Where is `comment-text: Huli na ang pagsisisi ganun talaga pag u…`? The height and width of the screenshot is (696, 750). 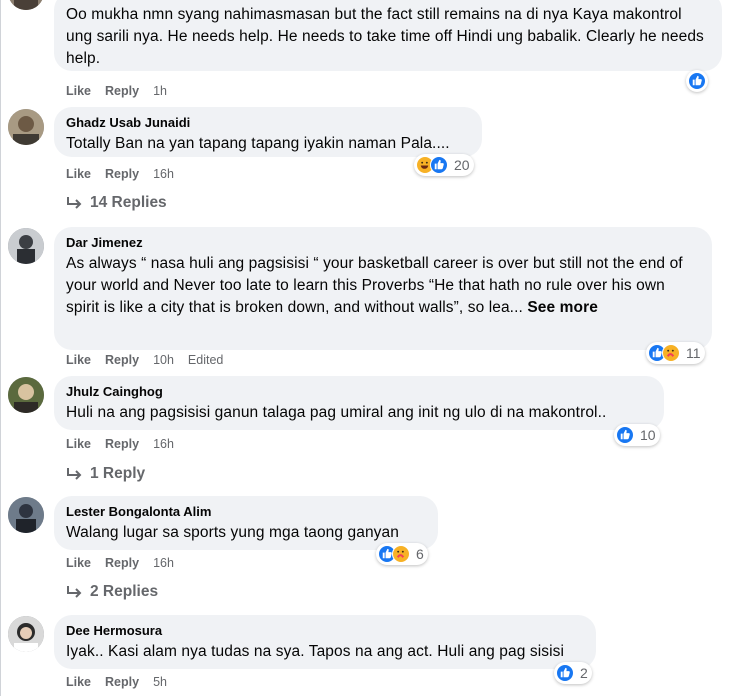 comment-text: Huli na ang pagsisisi ganun talaga pag u… is located at coordinates (336, 412).